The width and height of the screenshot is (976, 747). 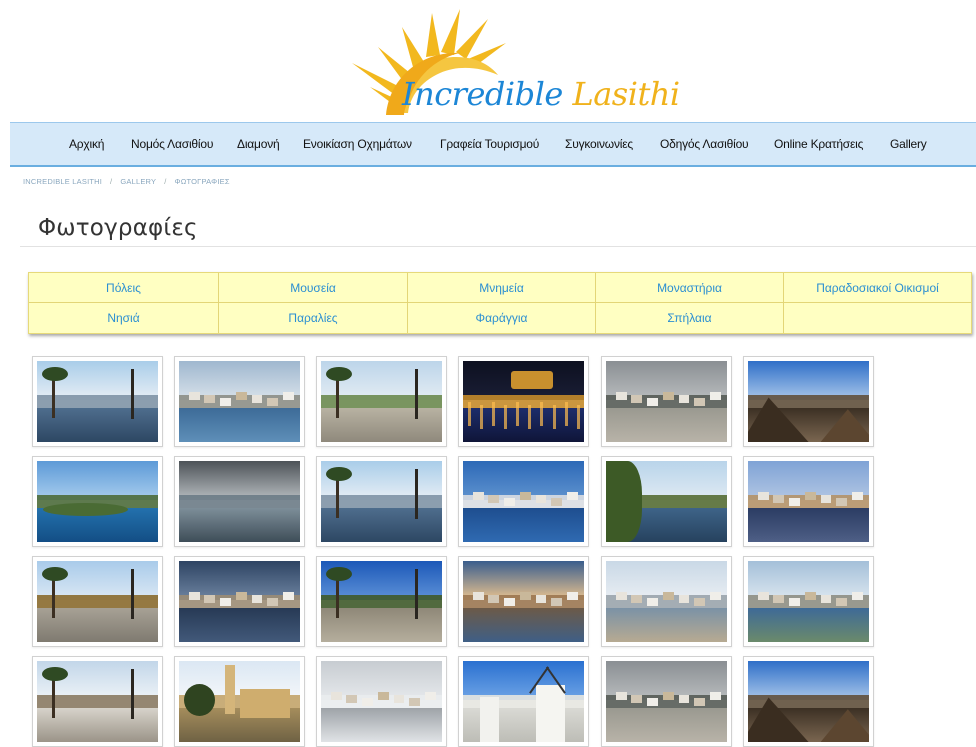 What do you see at coordinates (877, 318) in the screenshot?
I see `category-empty` at bounding box center [877, 318].